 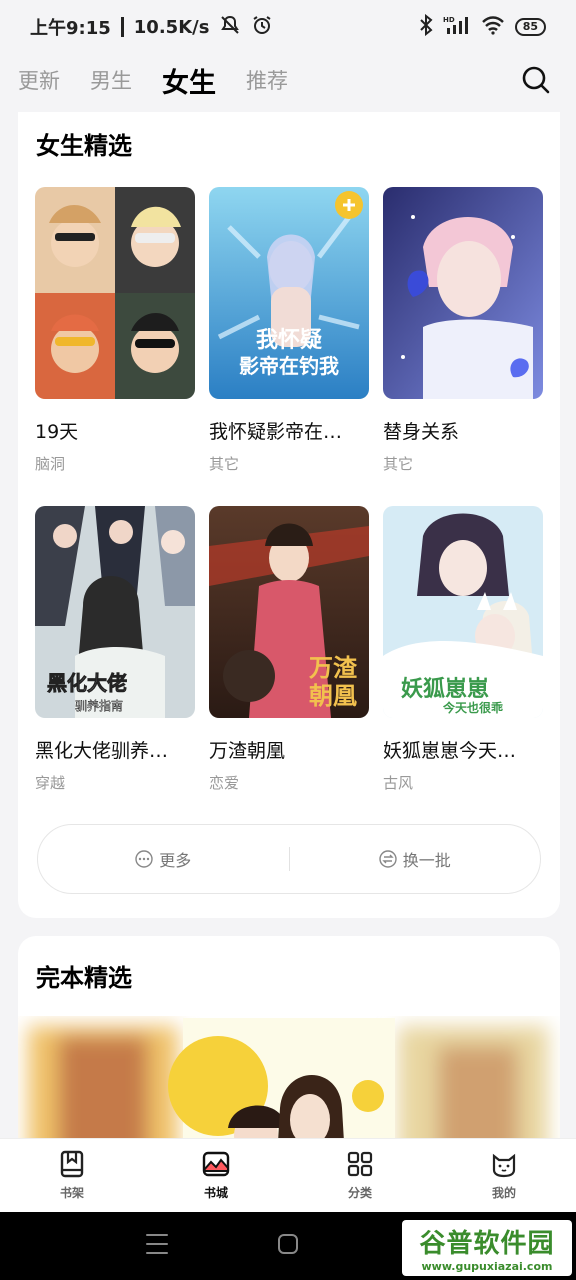 I want to click on watermark-logo: 谷普软件园 www.gupuxiazai.com, so click(x=487, y=1248).